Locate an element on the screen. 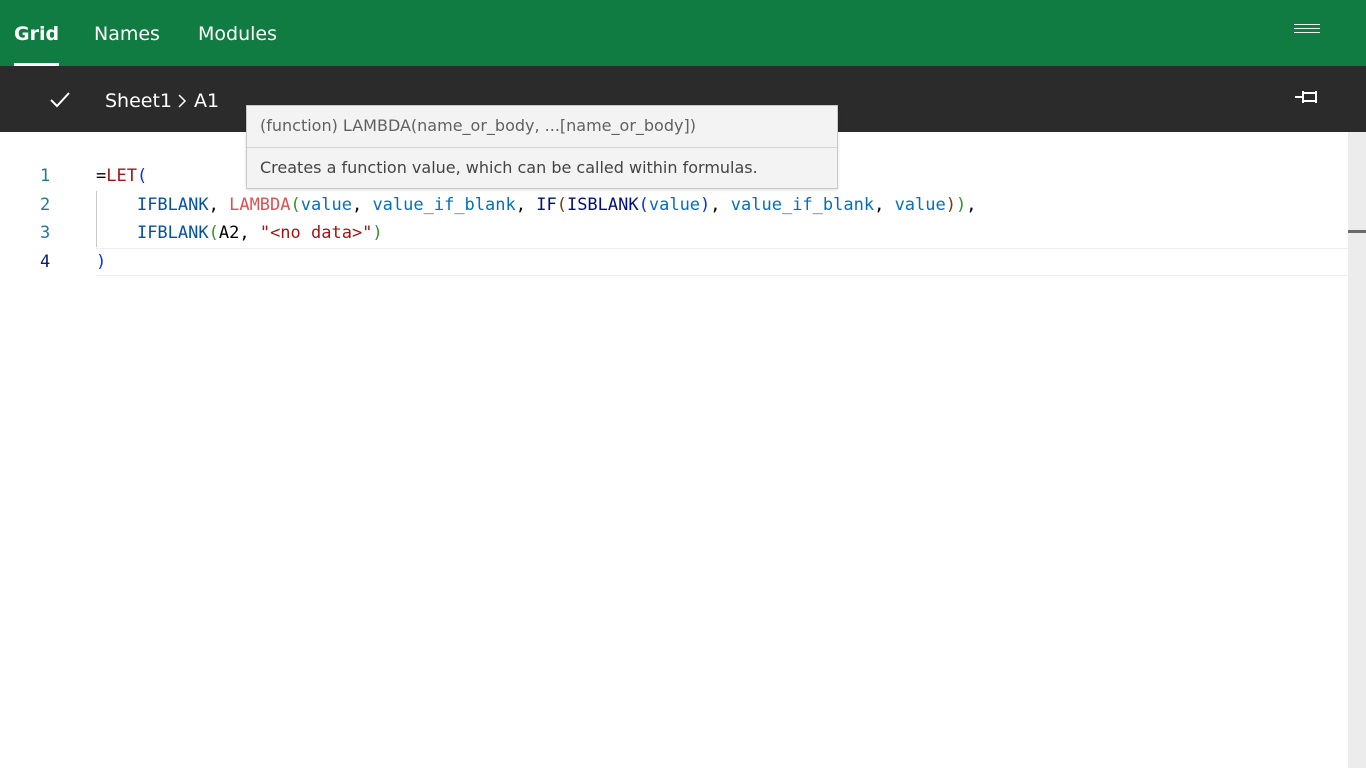  checkmark-icon is located at coordinates (60, 100).